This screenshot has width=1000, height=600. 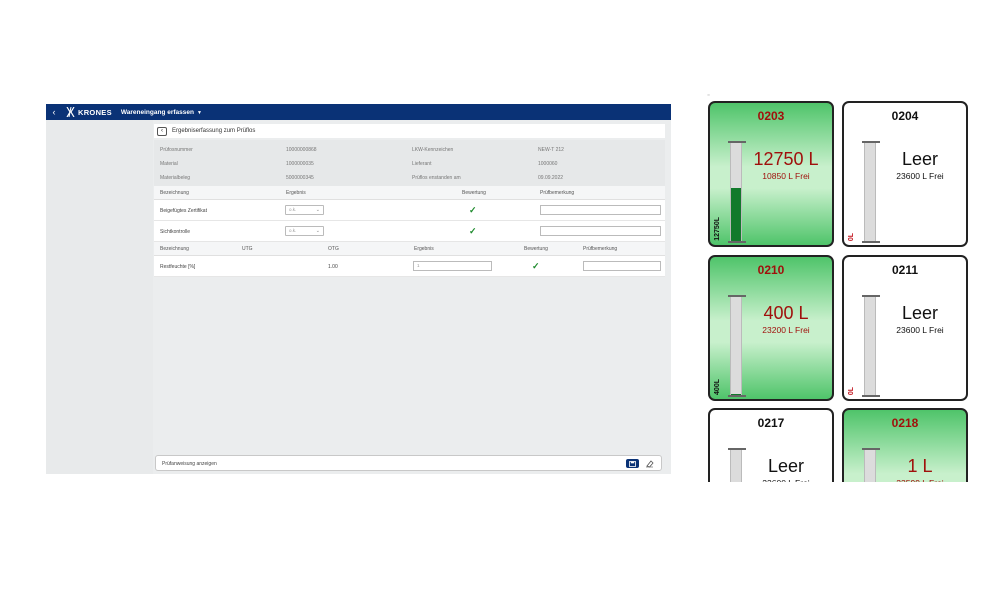 What do you see at coordinates (409, 131) in the screenshot?
I see `page-header: ‹ Ergebniserfassung zum Prüflos` at bounding box center [409, 131].